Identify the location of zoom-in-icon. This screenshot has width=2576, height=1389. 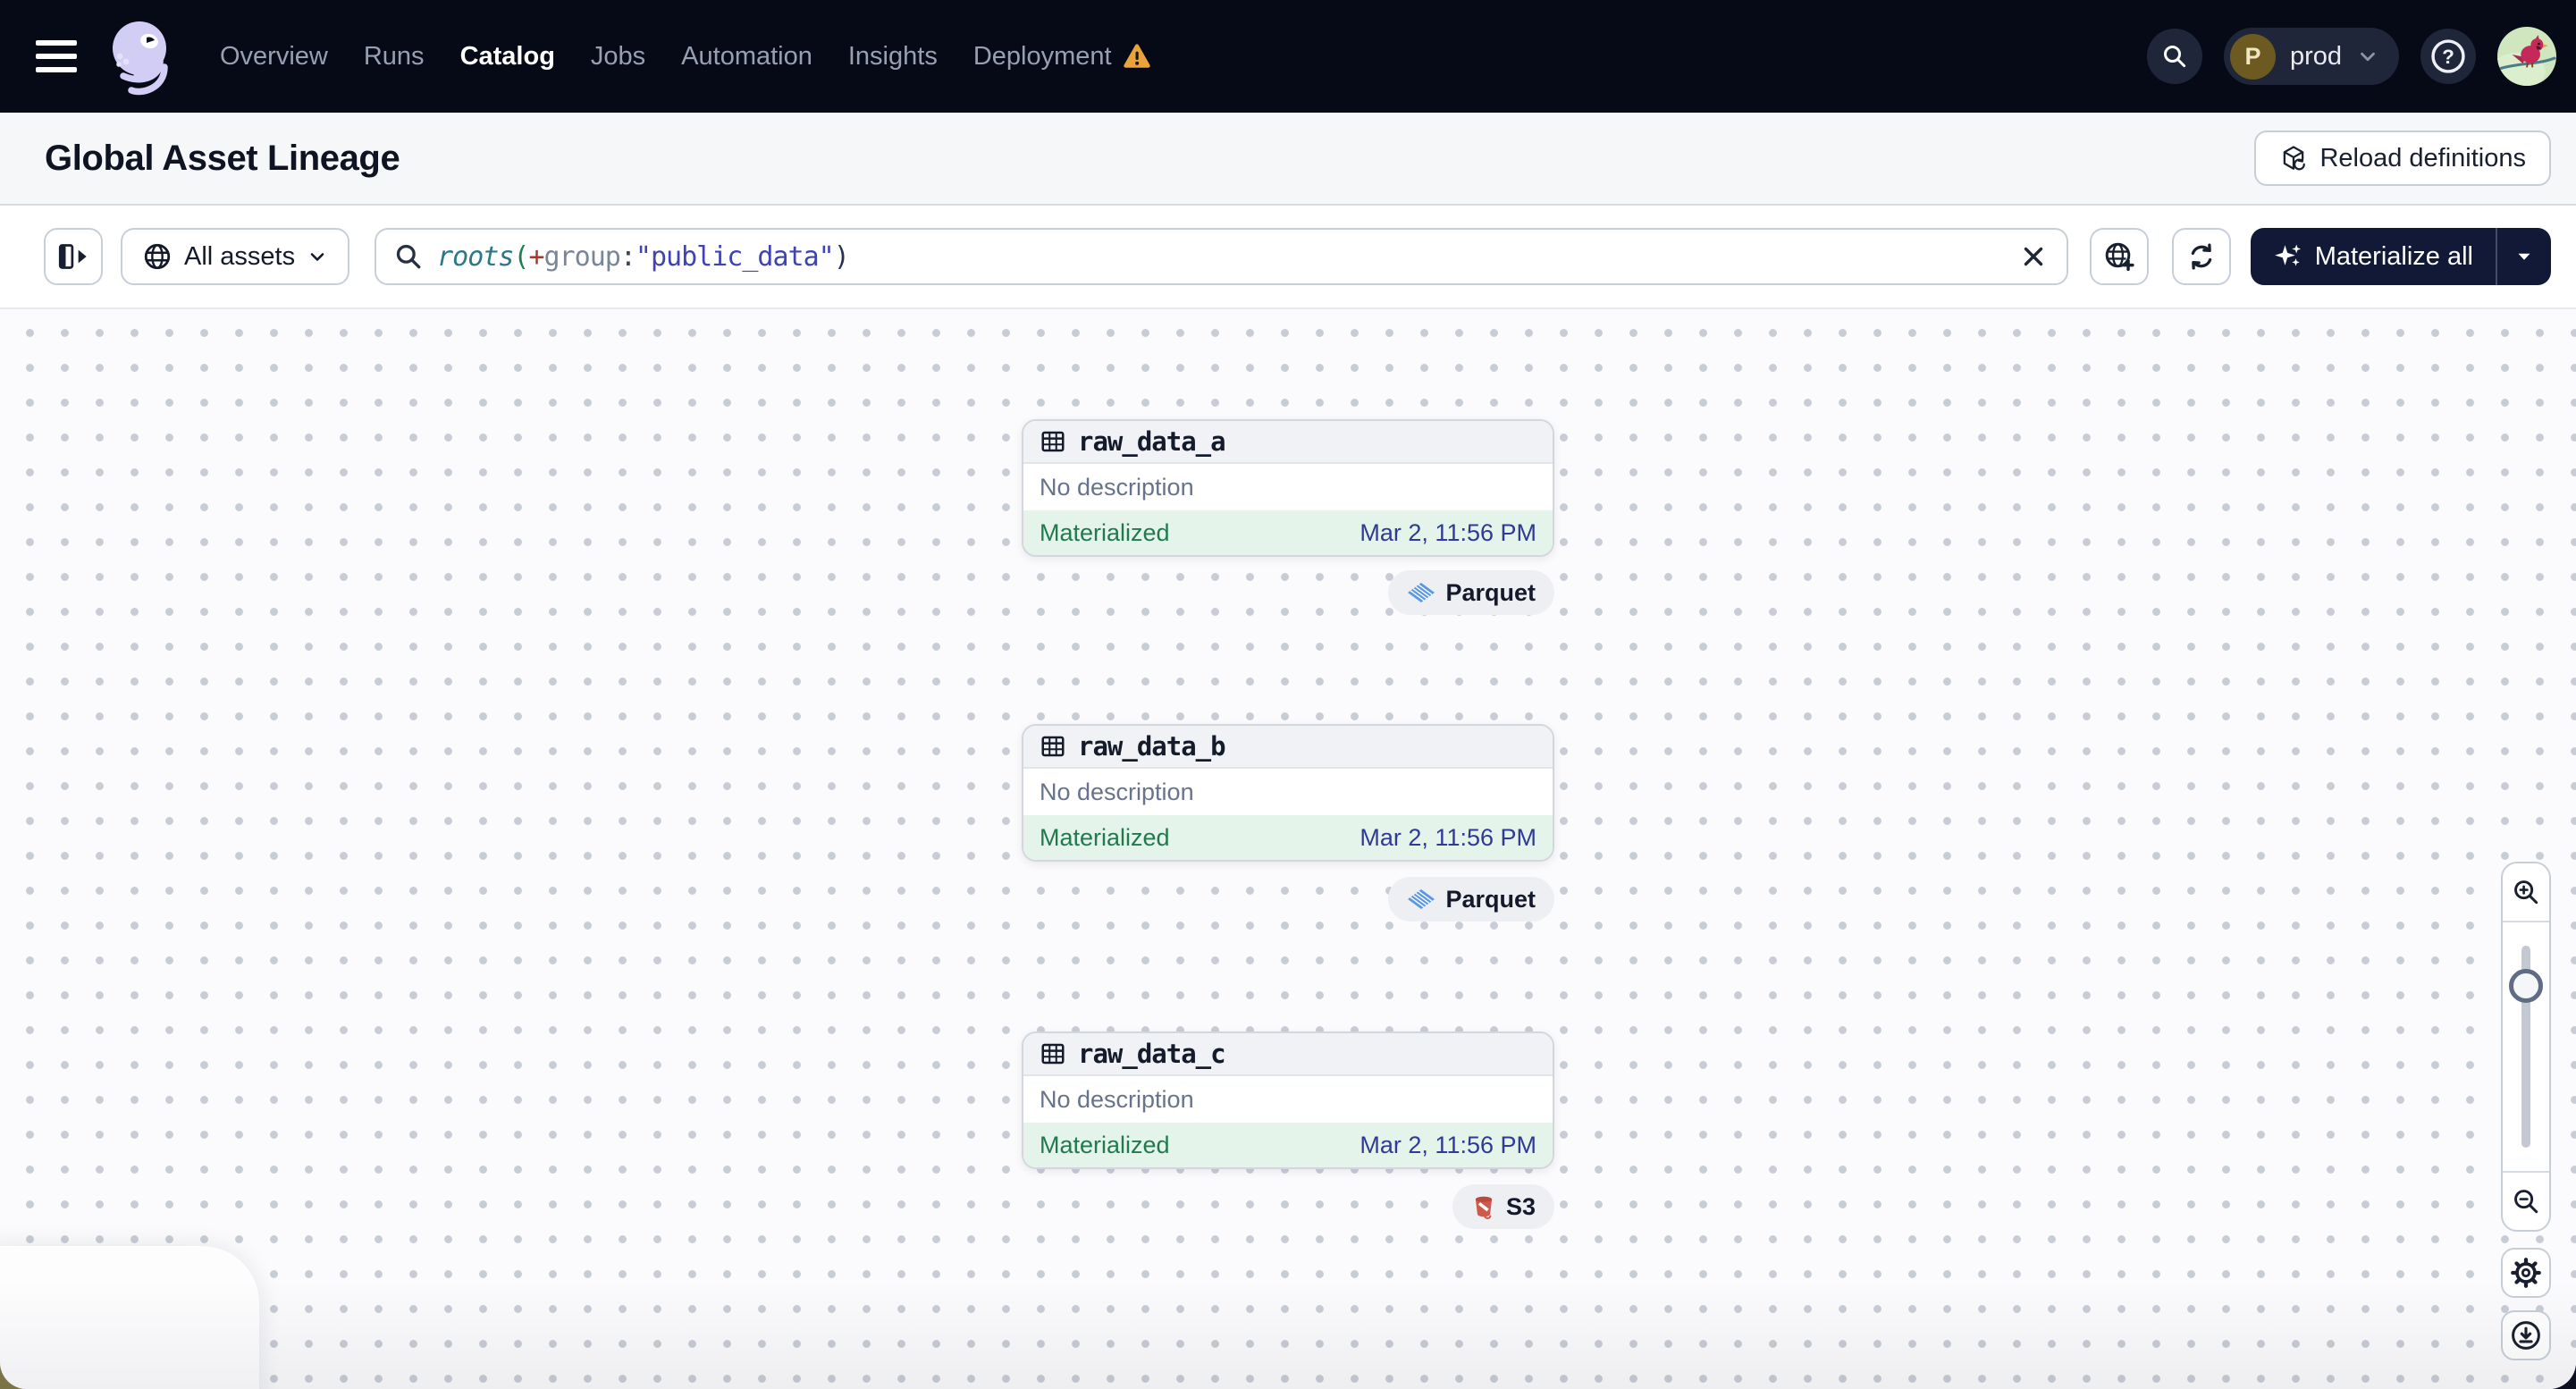
(2526, 892).